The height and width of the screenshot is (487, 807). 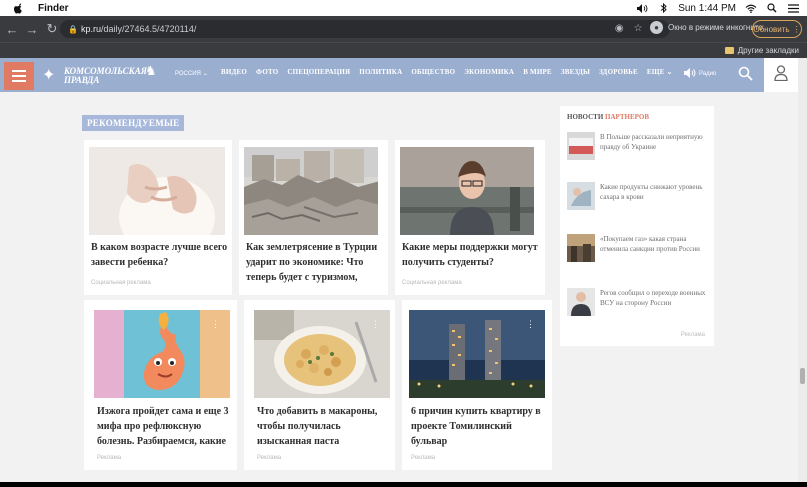 I want to click on card-image-earthquake, so click(x=311, y=191).